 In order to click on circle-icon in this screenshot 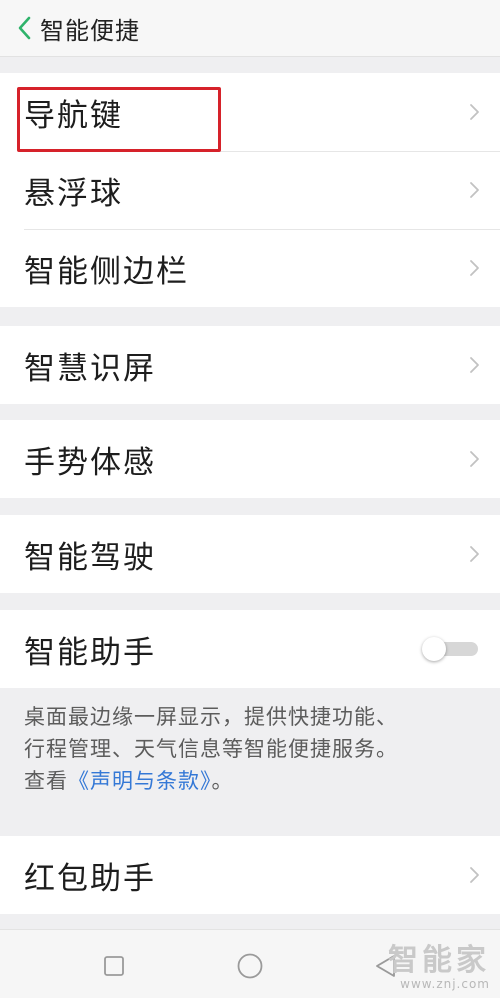, I will do `click(250, 966)`.